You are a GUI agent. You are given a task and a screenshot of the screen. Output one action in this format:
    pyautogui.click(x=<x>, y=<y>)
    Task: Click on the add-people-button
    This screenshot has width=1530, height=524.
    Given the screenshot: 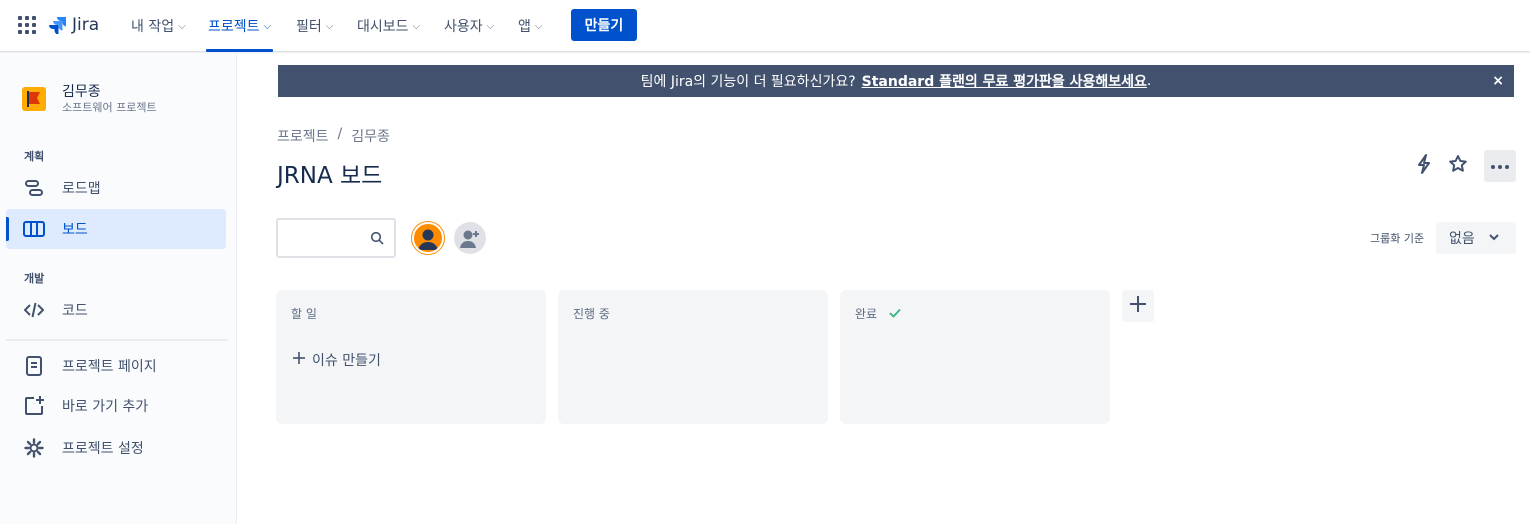 What is the action you would take?
    pyautogui.click(x=470, y=238)
    